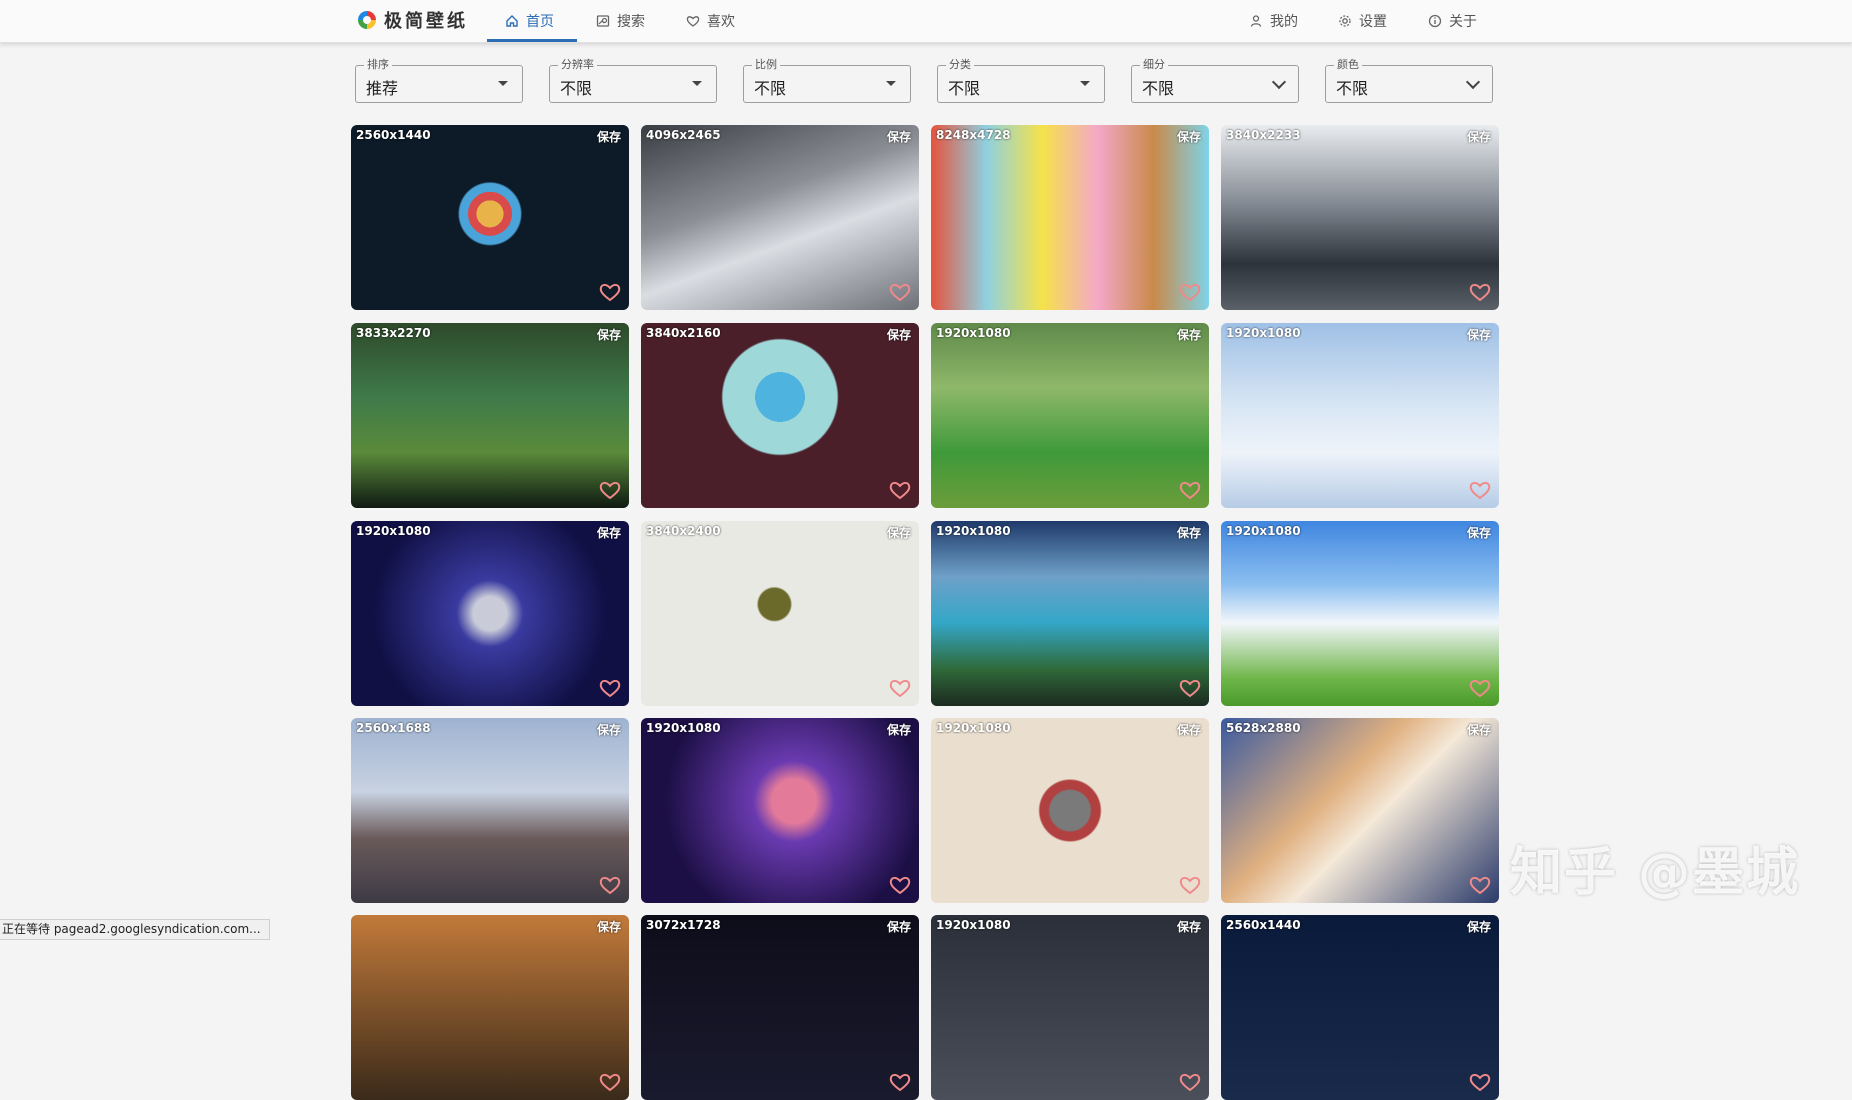 Image resolution: width=1852 pixels, height=1100 pixels. Describe the element at coordinates (378, 65) in the screenshot. I see `filter-sort-label: 排序` at that location.